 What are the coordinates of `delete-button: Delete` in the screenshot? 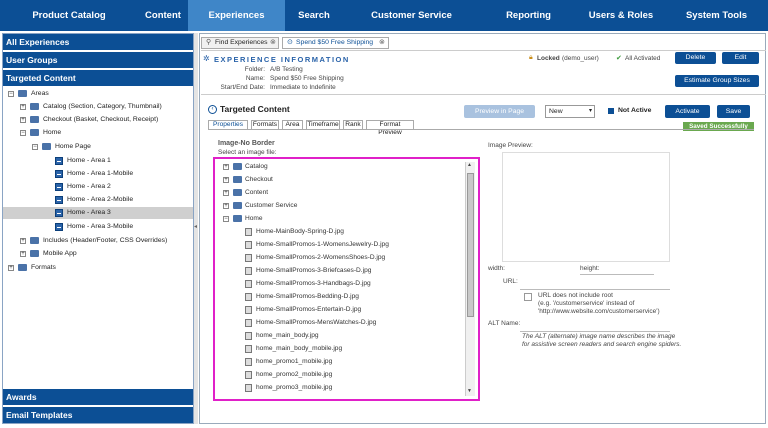 It's located at (695, 58).